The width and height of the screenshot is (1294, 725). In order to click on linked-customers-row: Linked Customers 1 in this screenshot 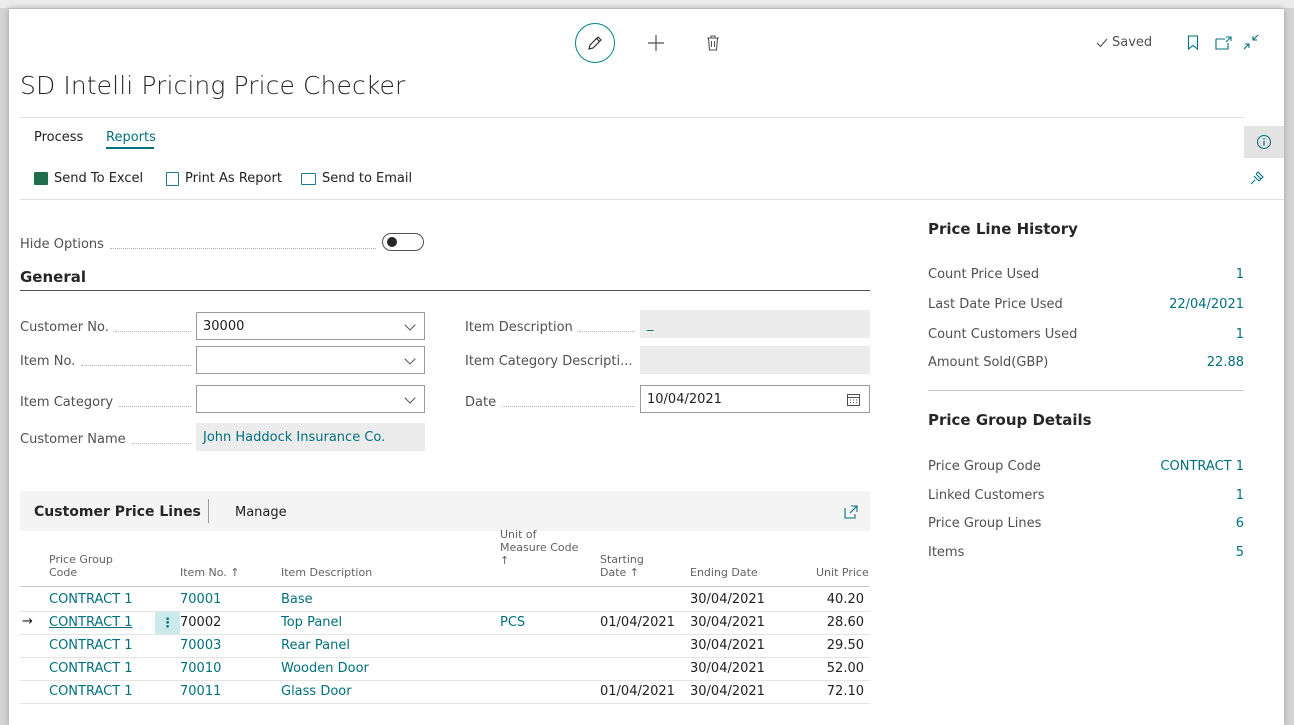, I will do `click(1086, 495)`.